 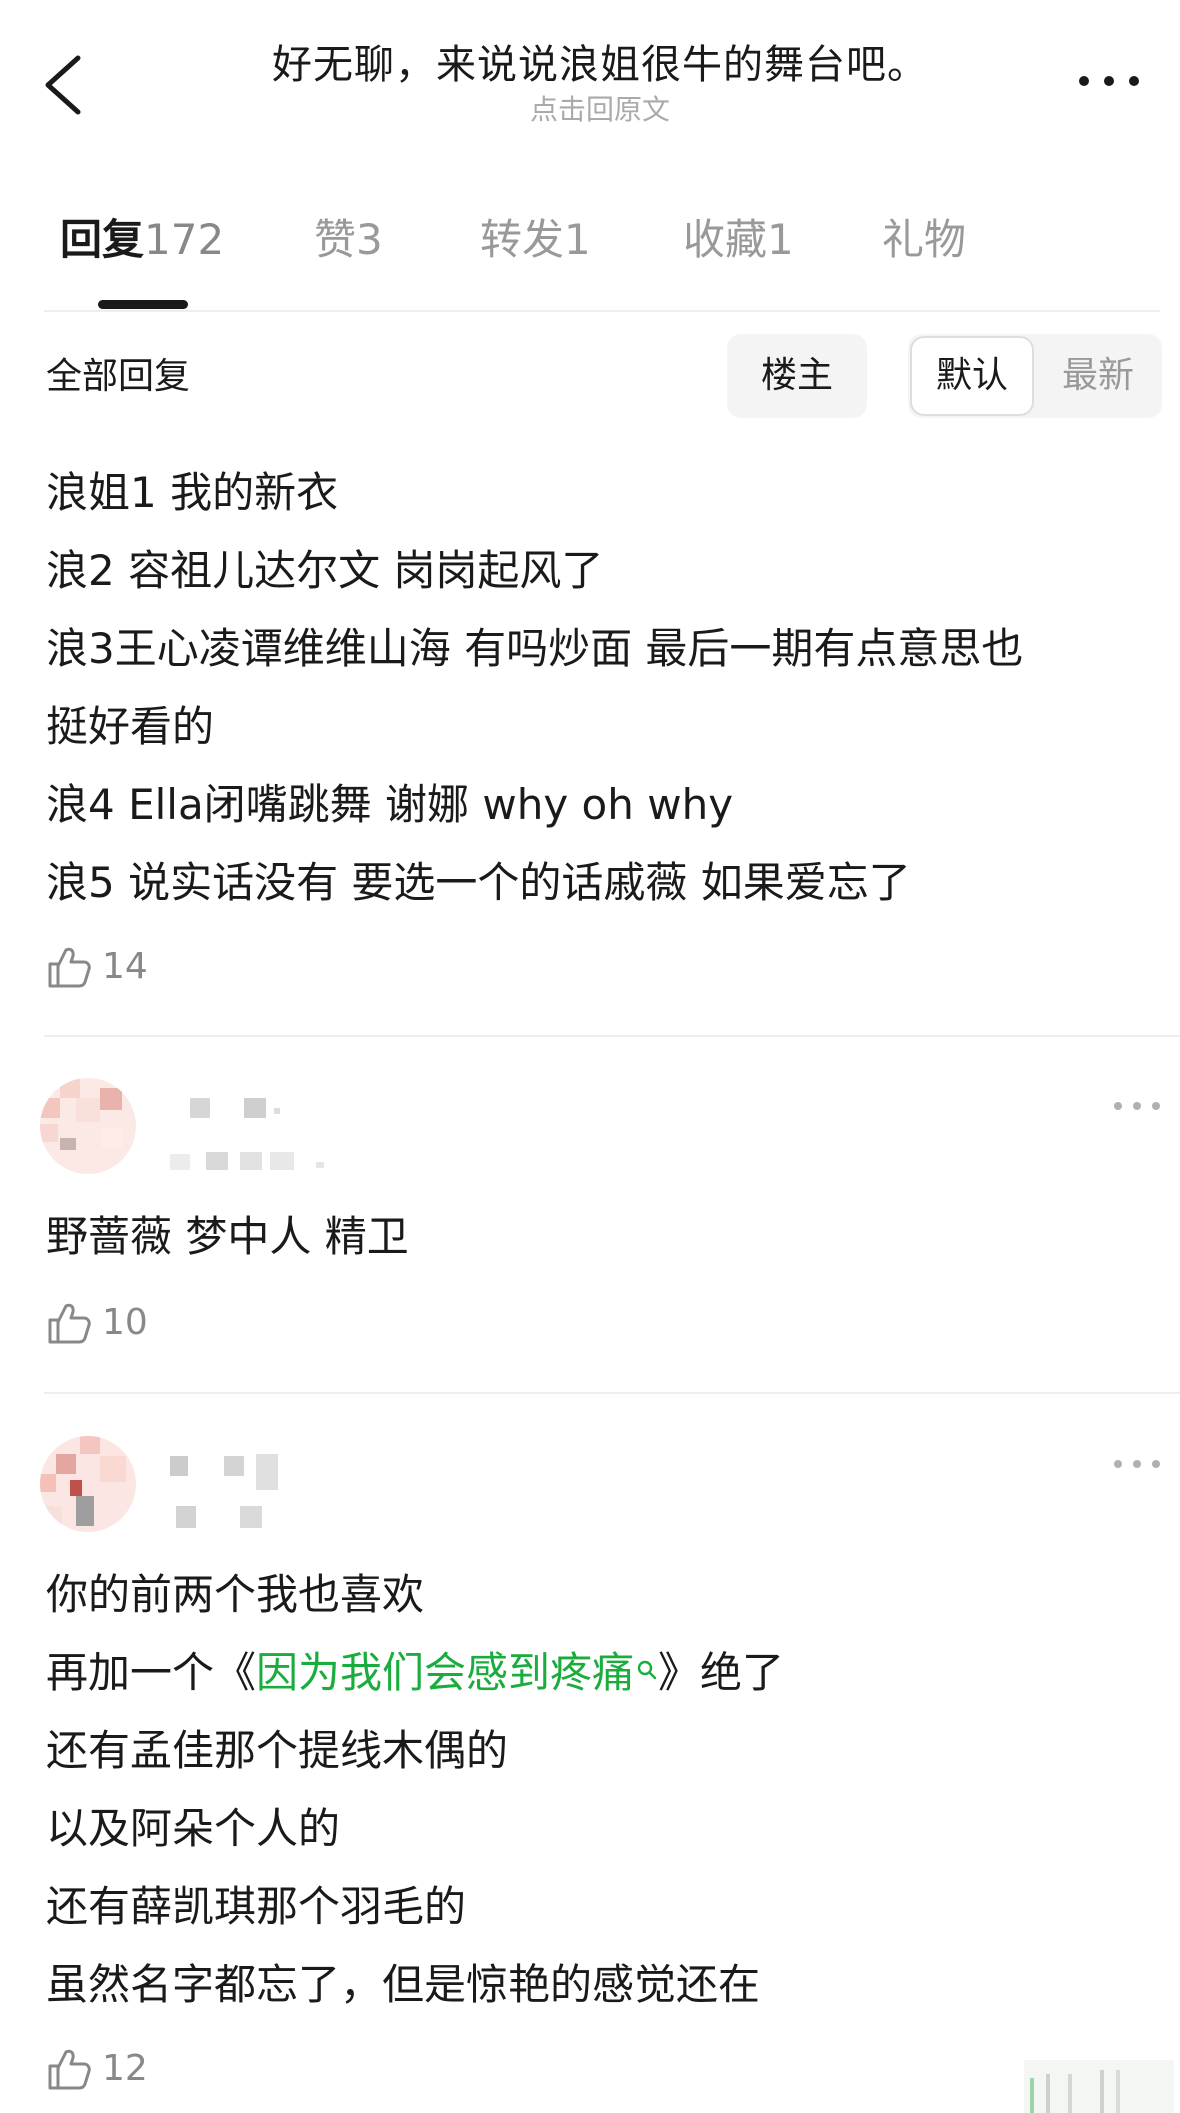 What do you see at coordinates (335, 239) in the screenshot?
I see `tab-likes-label: 赞` at bounding box center [335, 239].